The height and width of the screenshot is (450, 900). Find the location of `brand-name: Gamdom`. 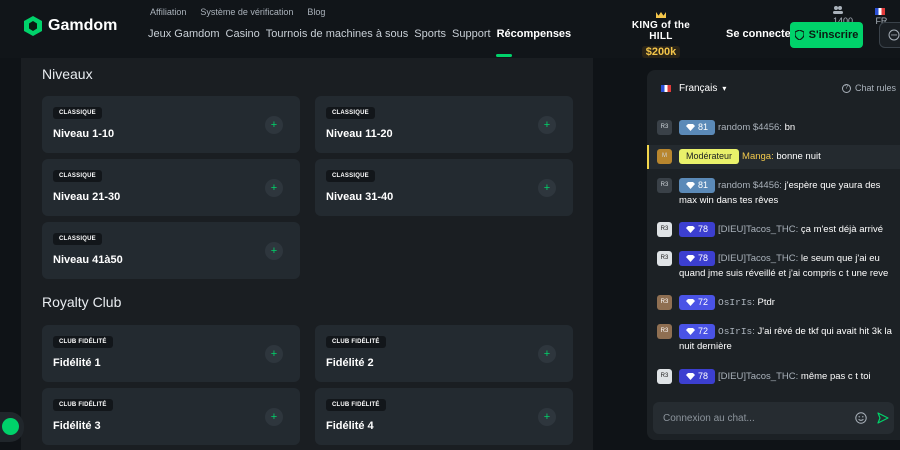

brand-name: Gamdom is located at coordinates (83, 25).